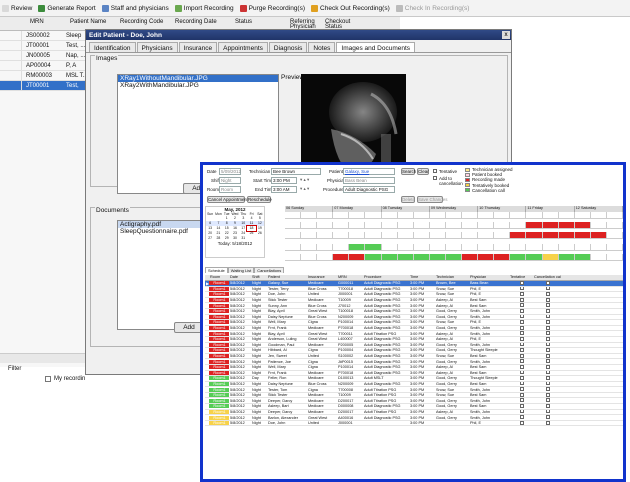 The width and height of the screenshot is (630, 482). What do you see at coordinates (210, 238) in the screenshot?
I see `calendar-day: 27` at bounding box center [210, 238].